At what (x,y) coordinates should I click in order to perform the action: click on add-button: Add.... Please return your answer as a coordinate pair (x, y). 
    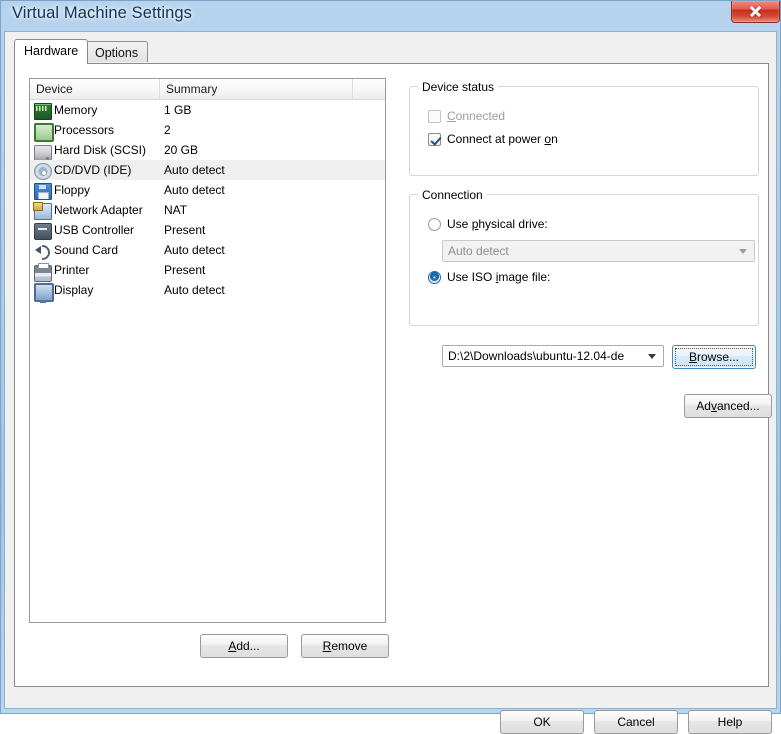
    Looking at the image, I should click on (244, 646).